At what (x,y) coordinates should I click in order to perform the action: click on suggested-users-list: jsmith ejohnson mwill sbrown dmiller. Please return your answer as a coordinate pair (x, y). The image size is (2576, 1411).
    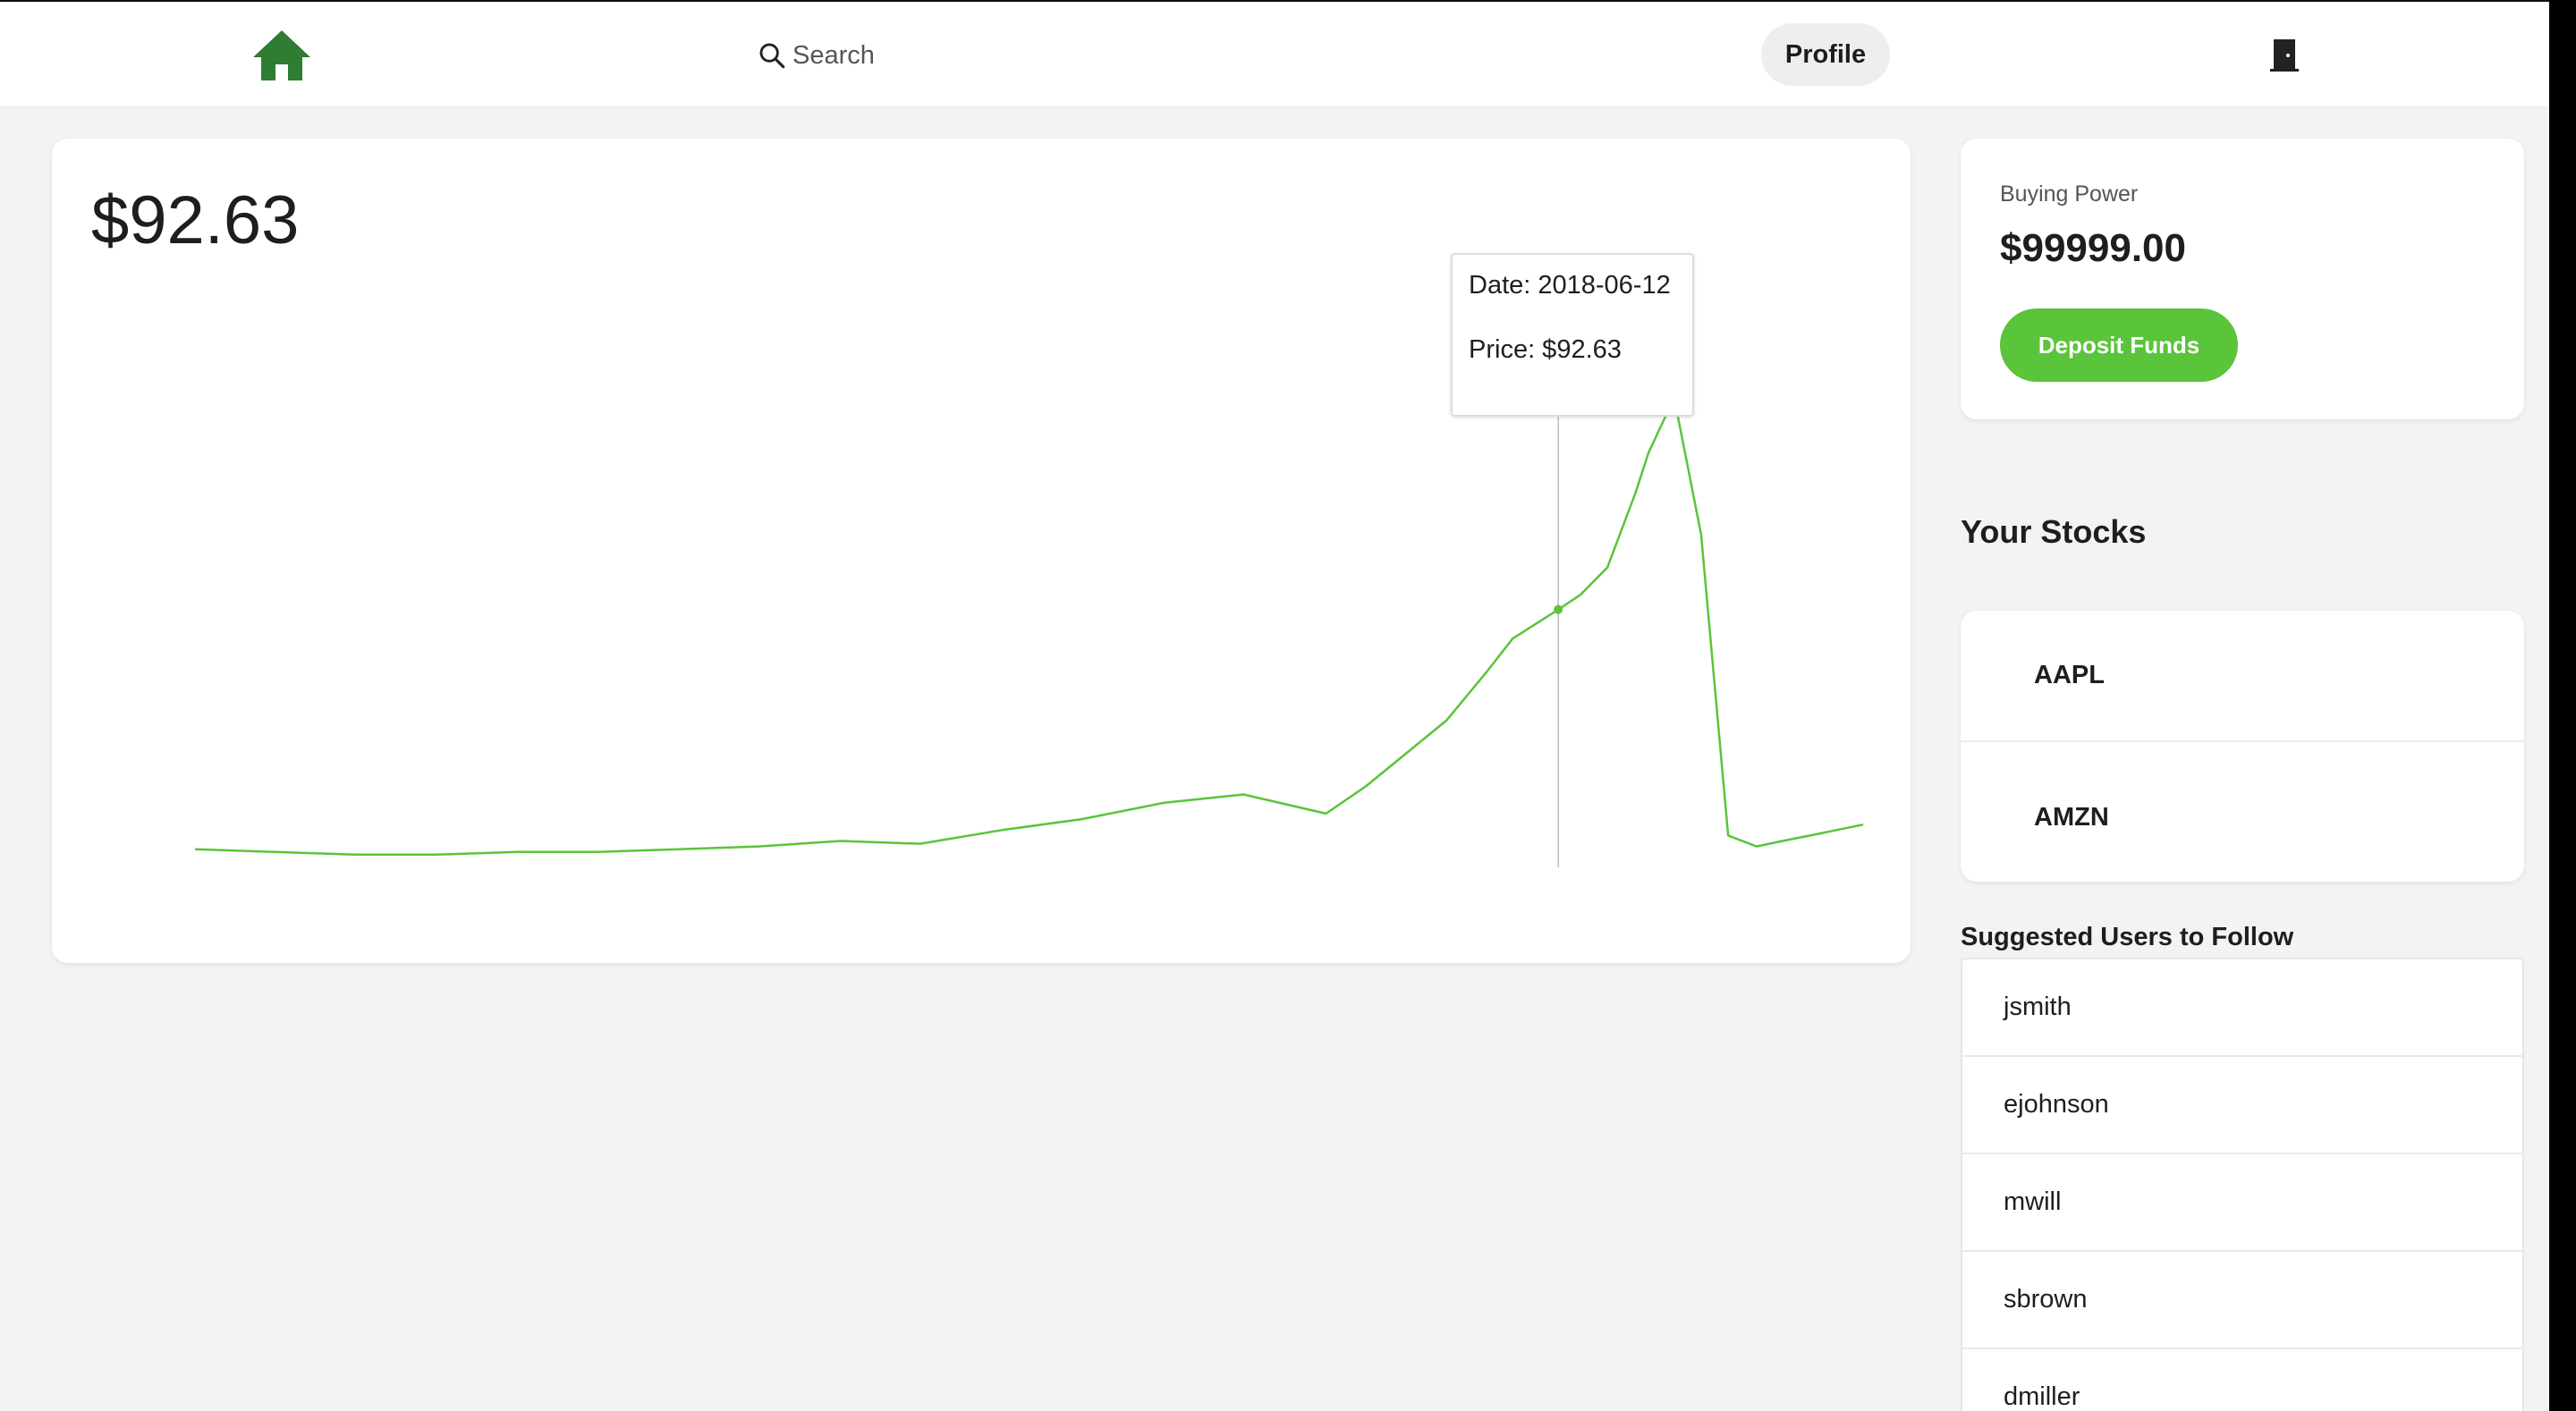
    Looking at the image, I should click on (2242, 1185).